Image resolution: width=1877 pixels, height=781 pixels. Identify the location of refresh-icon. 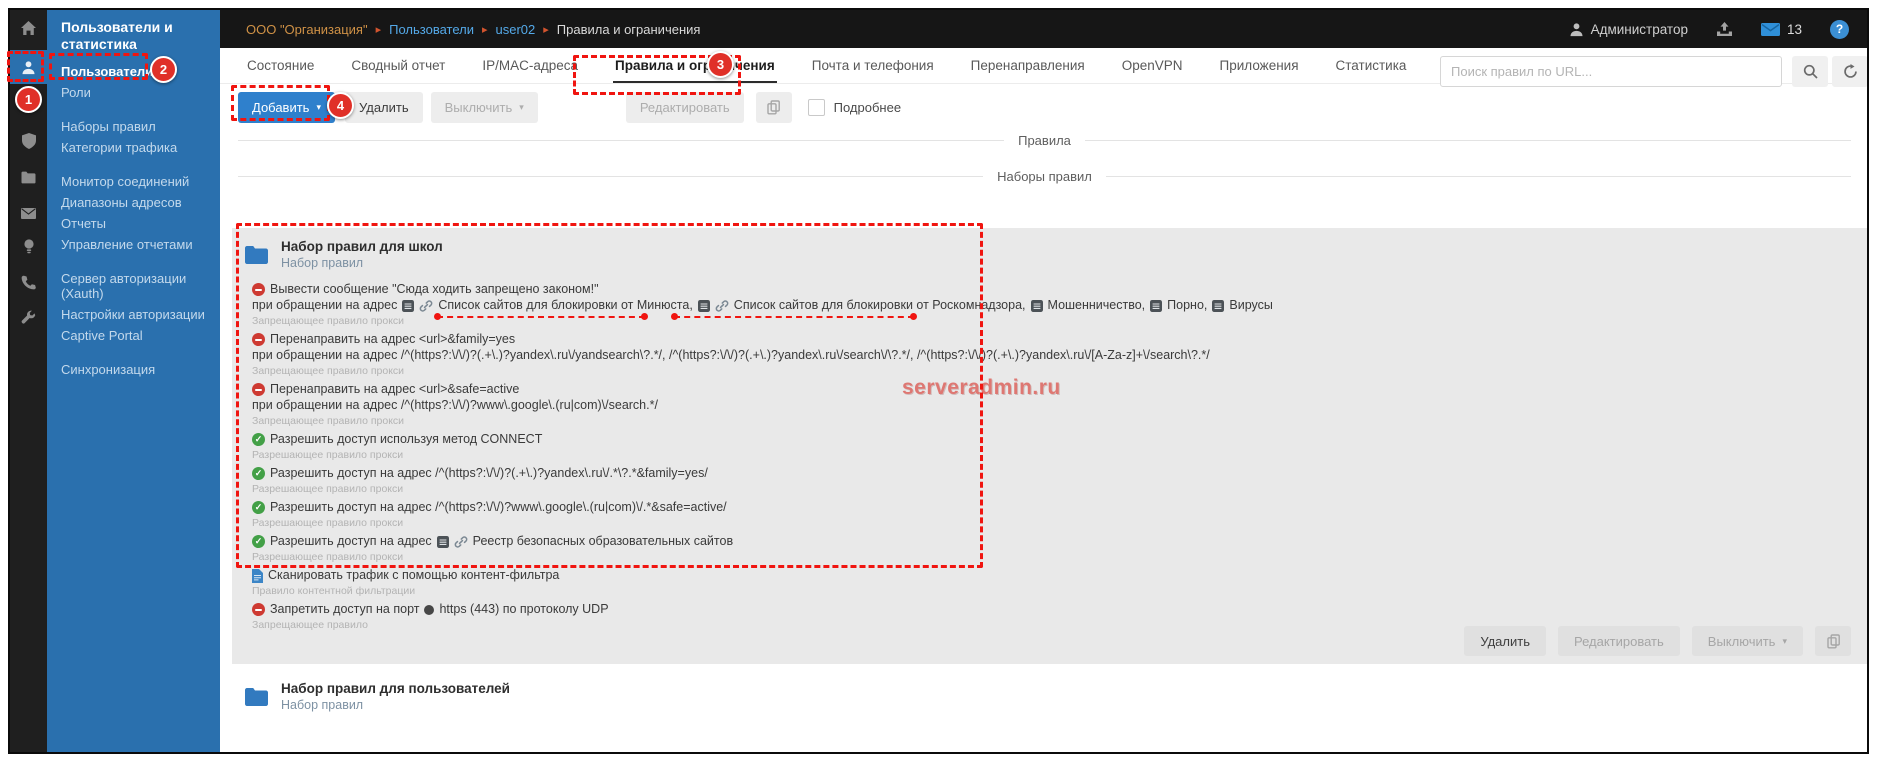
(1850, 71).